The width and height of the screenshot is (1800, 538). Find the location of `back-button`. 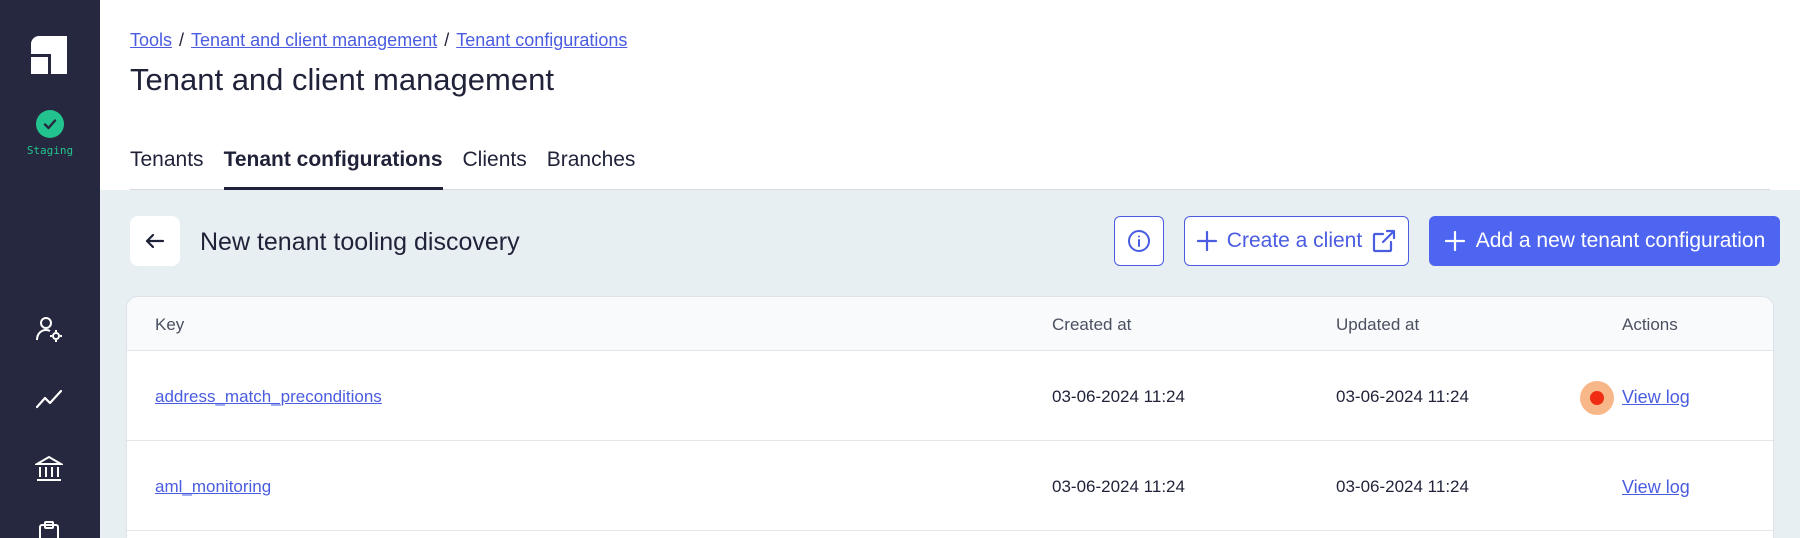

back-button is located at coordinates (155, 241).